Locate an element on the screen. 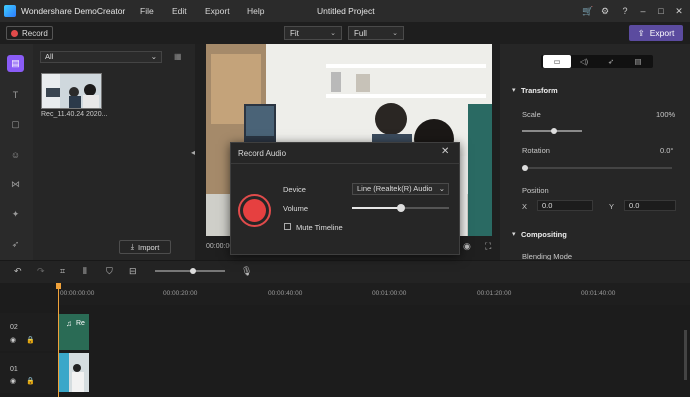  app-name: Wondershare DemoCreator is located at coordinates (73, 11).